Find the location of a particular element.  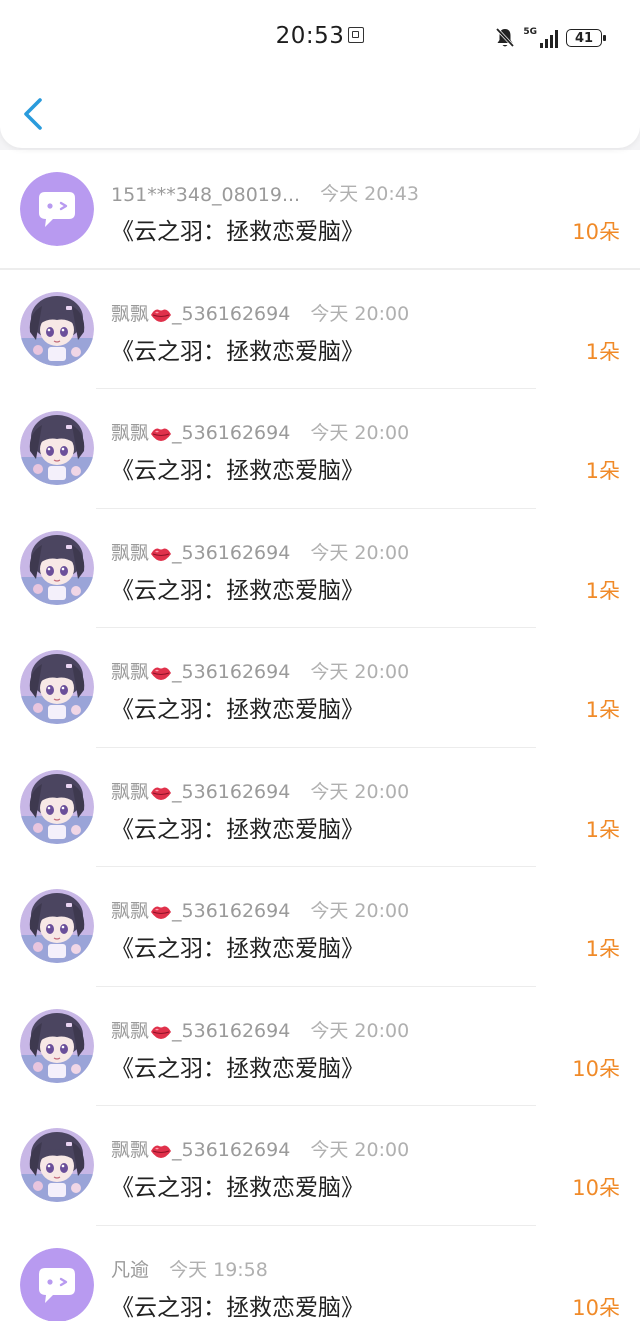

battery-level: 41 is located at coordinates (584, 38).